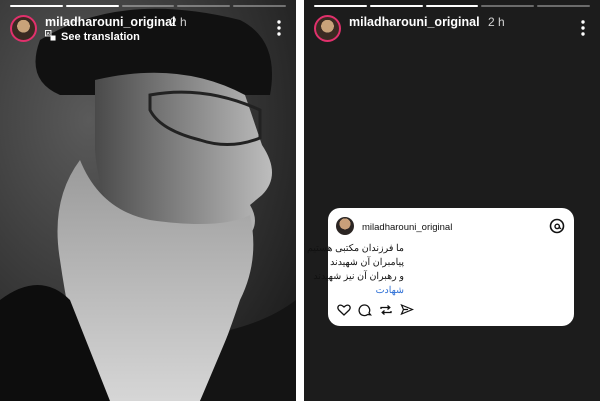 The width and height of the screenshot is (600, 401). I want to click on share-icon, so click(407, 310).